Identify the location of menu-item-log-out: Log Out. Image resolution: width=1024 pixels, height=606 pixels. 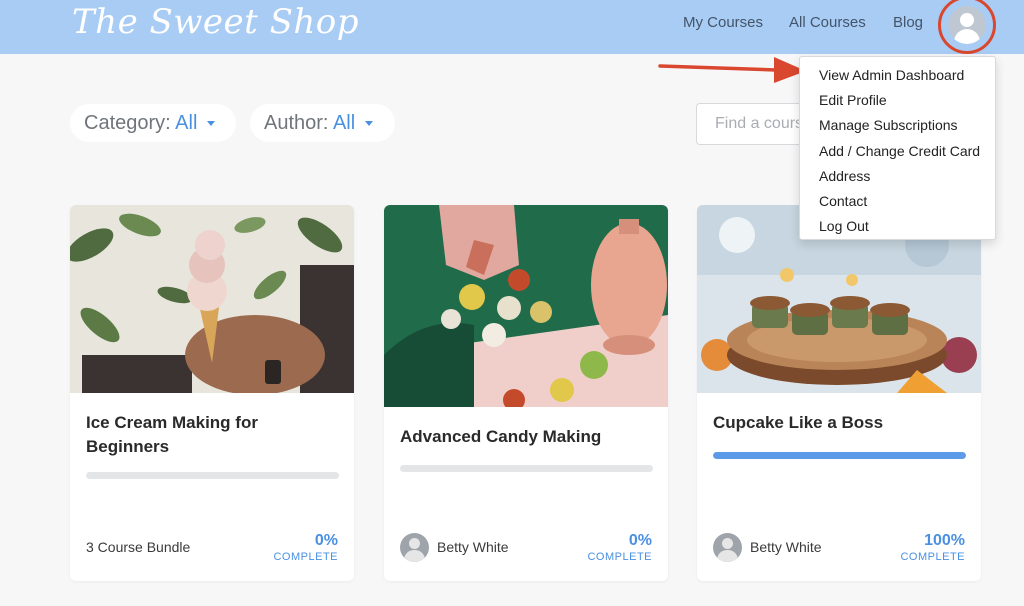
(897, 226).